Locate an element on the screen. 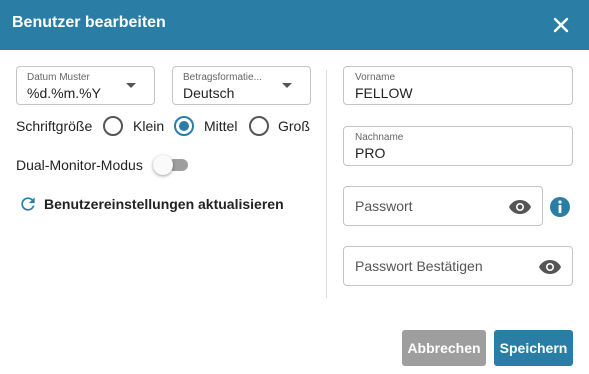 The height and width of the screenshot is (374, 589). radio-font-size-large is located at coordinates (259, 126).